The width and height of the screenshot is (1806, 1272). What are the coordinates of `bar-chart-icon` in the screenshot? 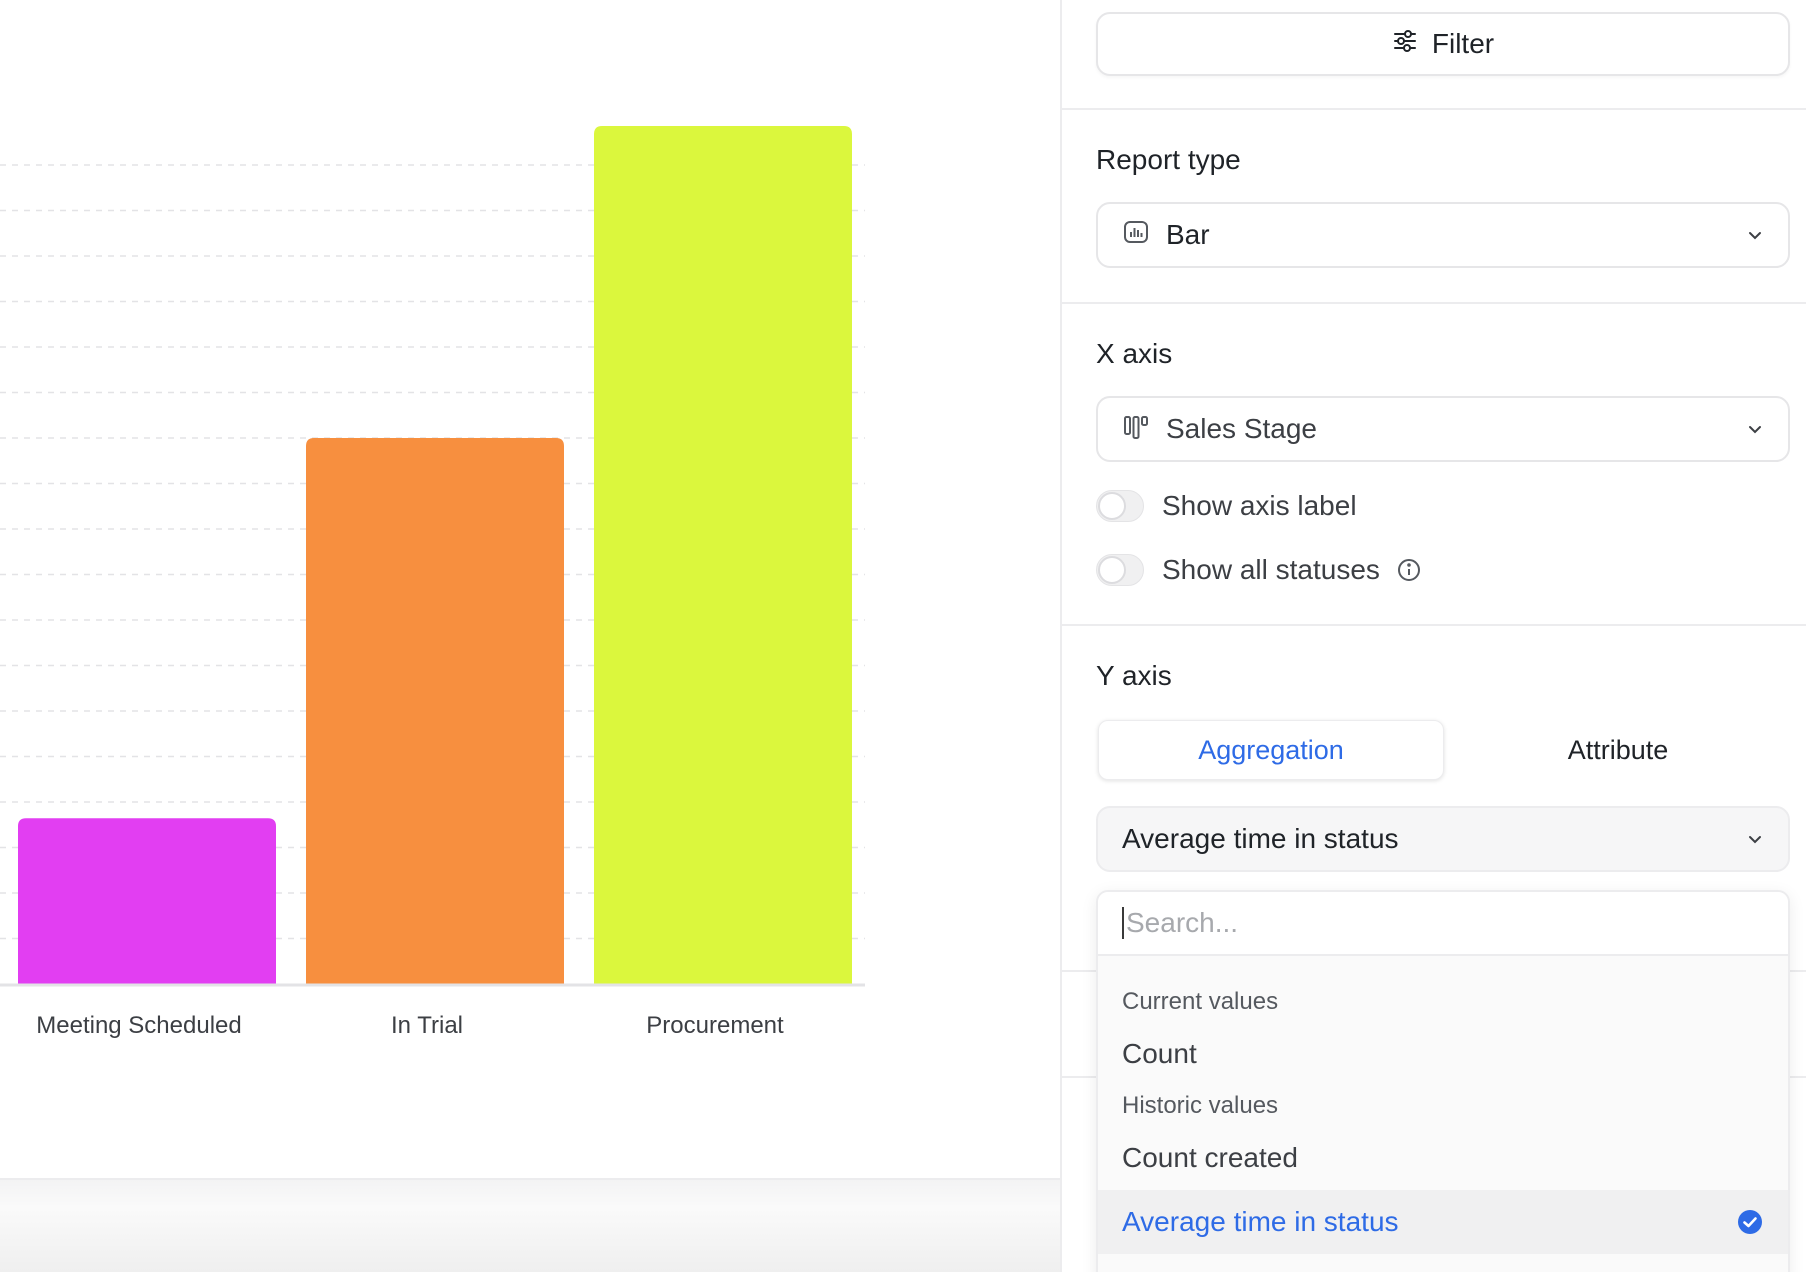 It's located at (1136, 235).